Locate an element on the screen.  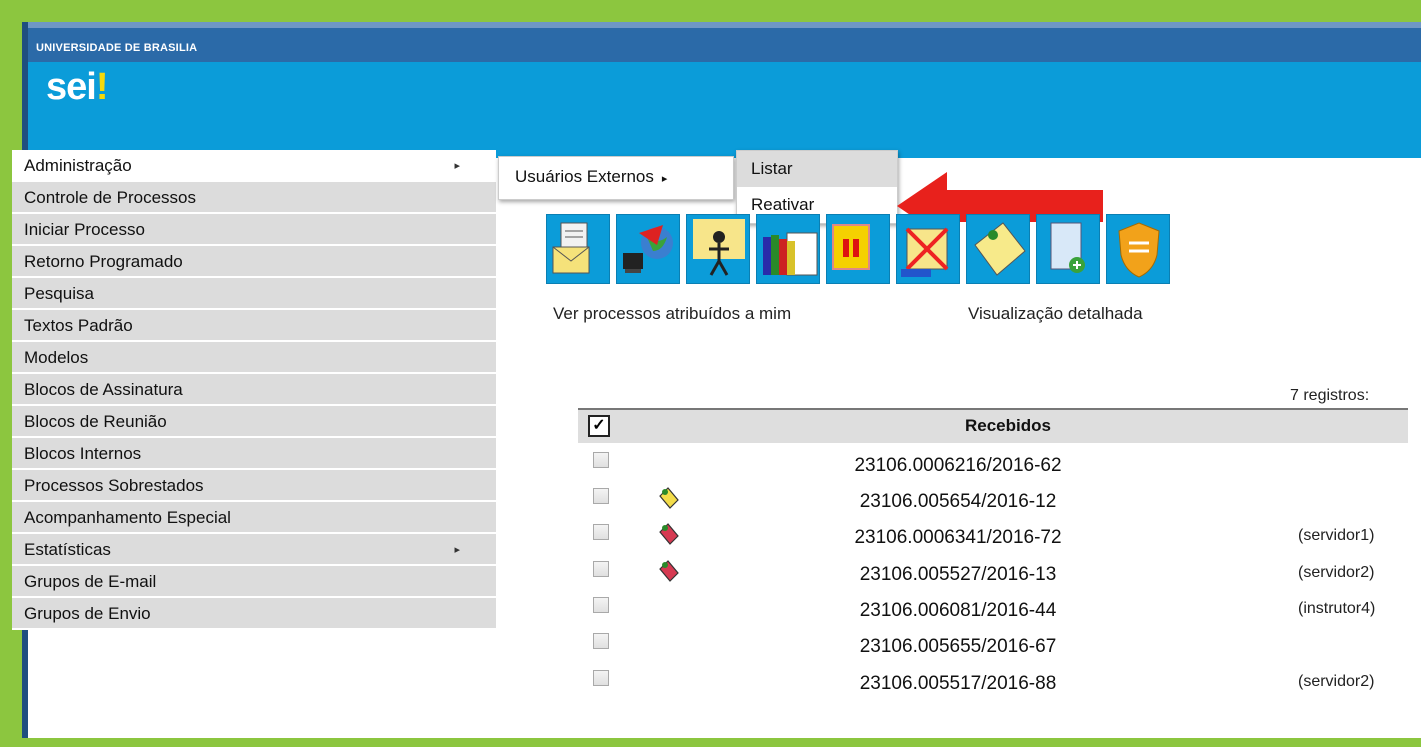
menu-item-label: Textos Padrão is located at coordinates (78, 325).